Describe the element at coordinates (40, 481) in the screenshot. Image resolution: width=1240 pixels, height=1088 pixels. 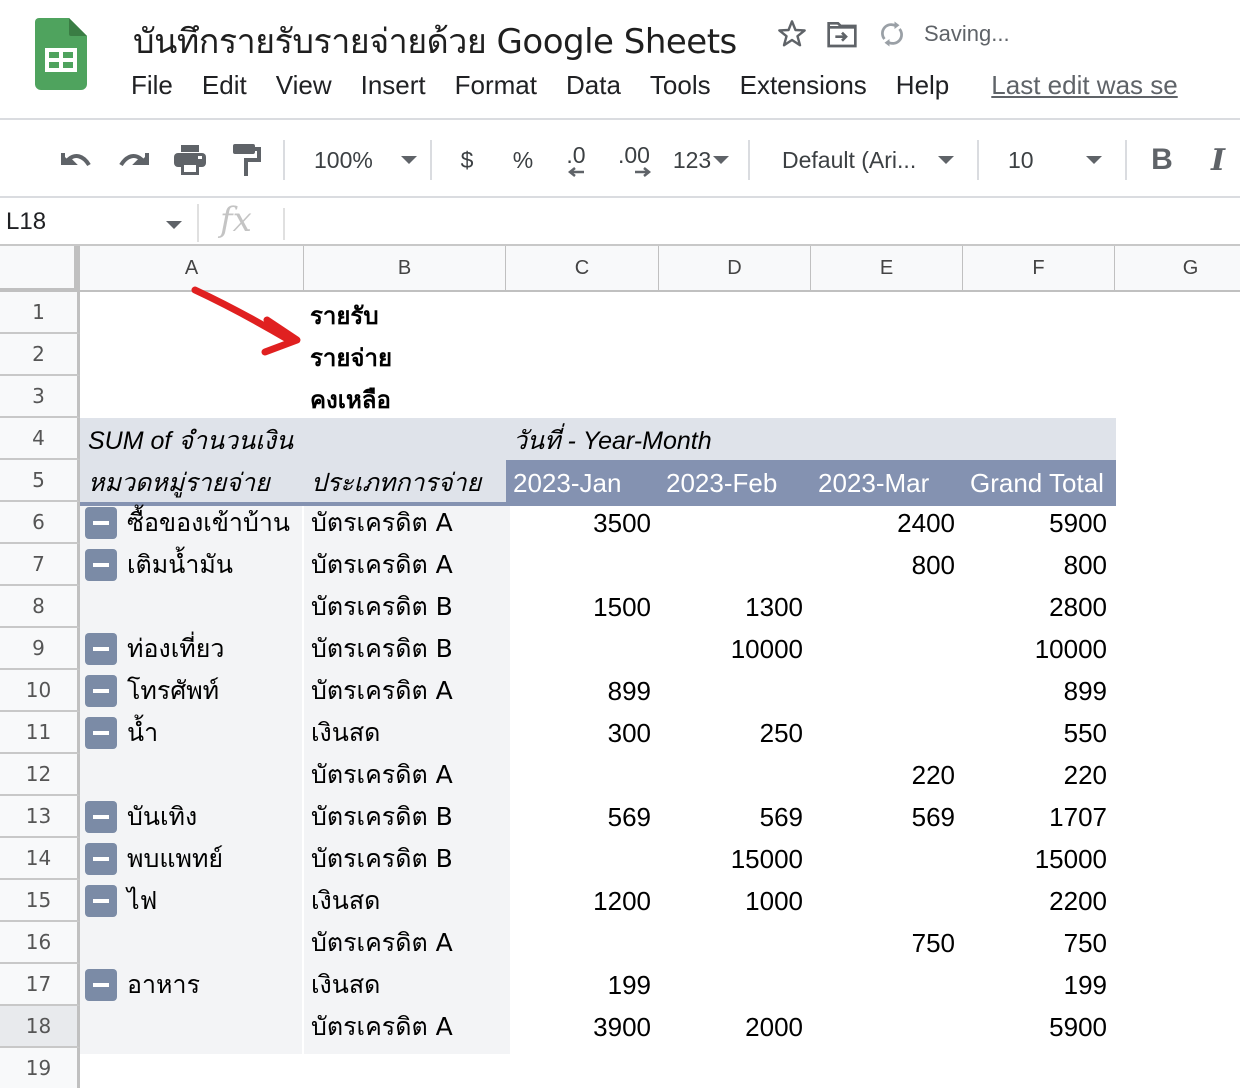
I see `row-header-5: 5` at that location.